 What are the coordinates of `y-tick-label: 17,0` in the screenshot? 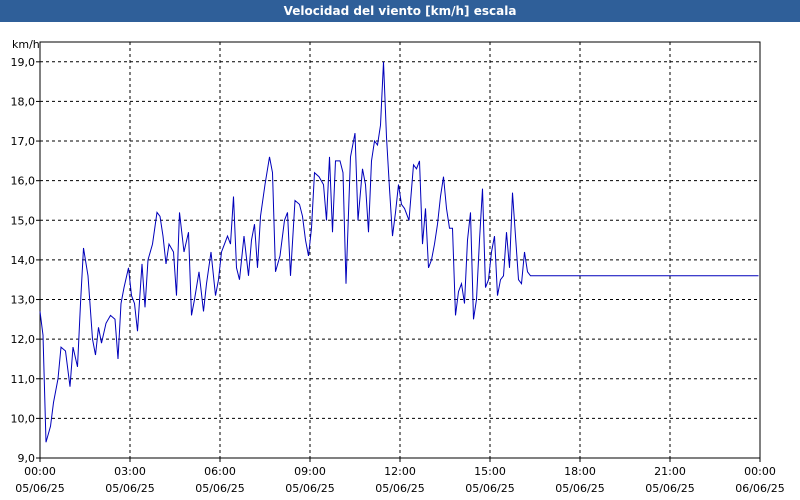 It's located at (23, 141).